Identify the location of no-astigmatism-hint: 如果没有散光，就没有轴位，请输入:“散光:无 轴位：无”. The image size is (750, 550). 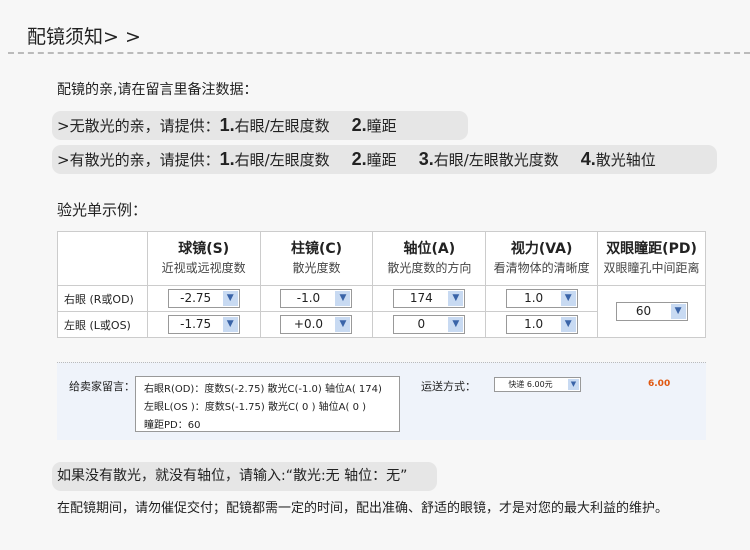
(244, 476).